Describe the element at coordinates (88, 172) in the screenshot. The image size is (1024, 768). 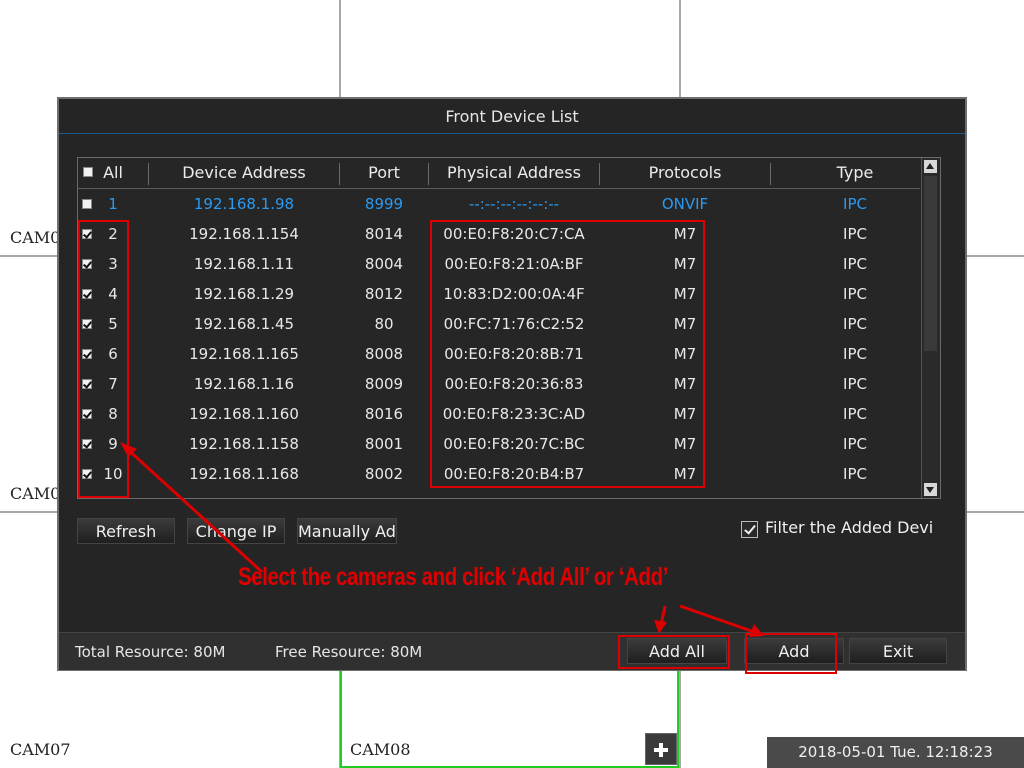
I see `select-all-checkbox` at that location.